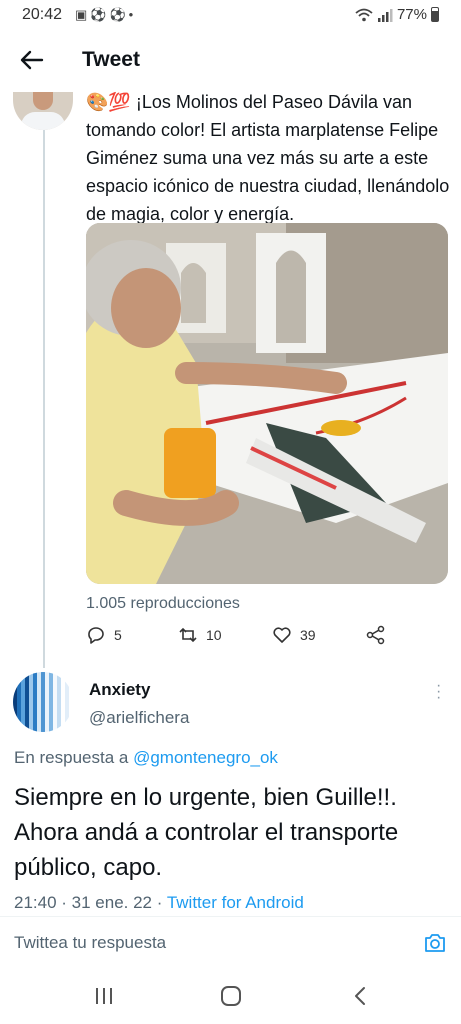  Describe the element at coordinates (83, 14) in the screenshot. I see `image-icon: ▣` at that location.